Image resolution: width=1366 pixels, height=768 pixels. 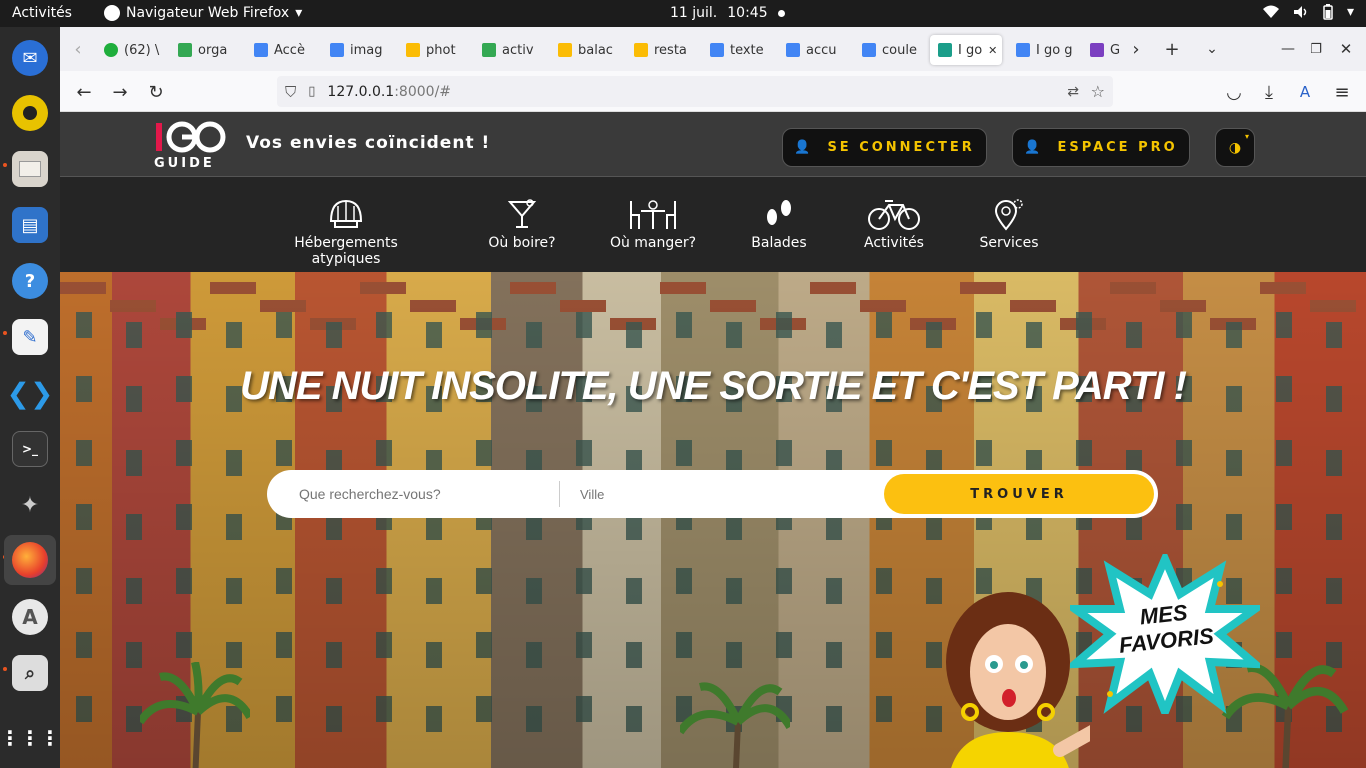 I want to click on browser-tab: balac, so click(x=584, y=50).